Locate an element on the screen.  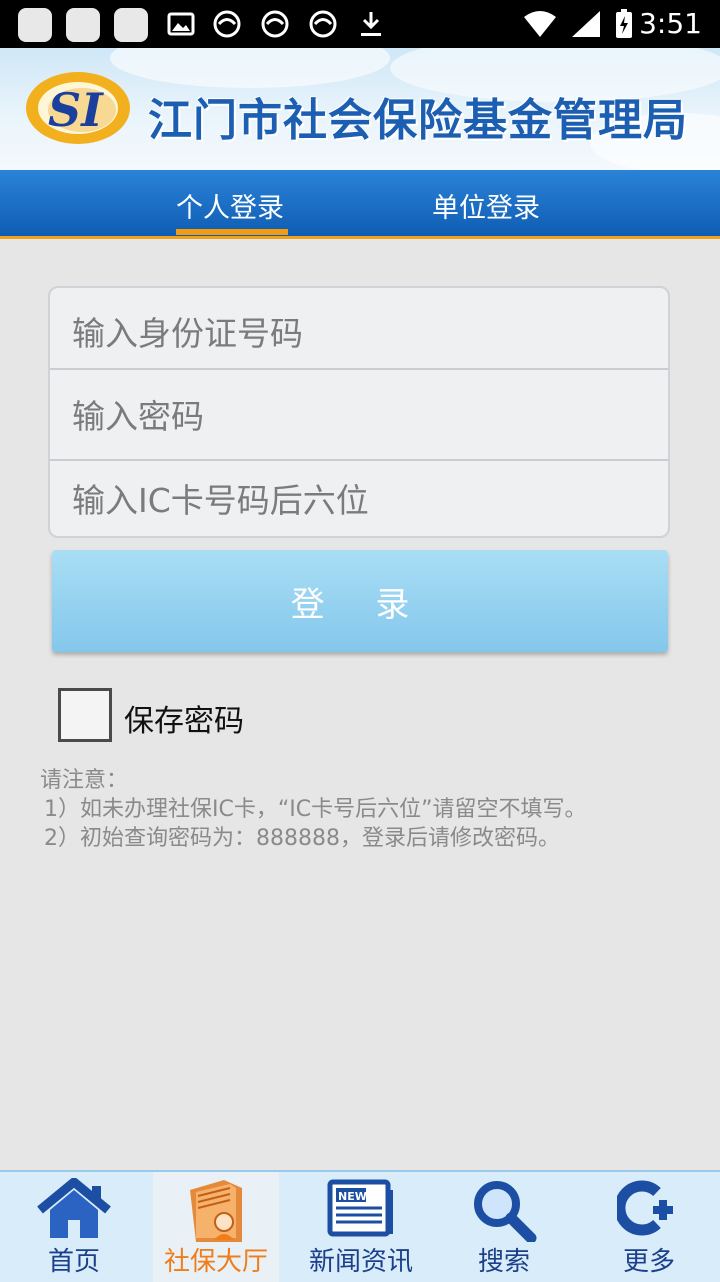
header-banner: SI 江门市社会保险基金管理局 is located at coordinates (360, 109).